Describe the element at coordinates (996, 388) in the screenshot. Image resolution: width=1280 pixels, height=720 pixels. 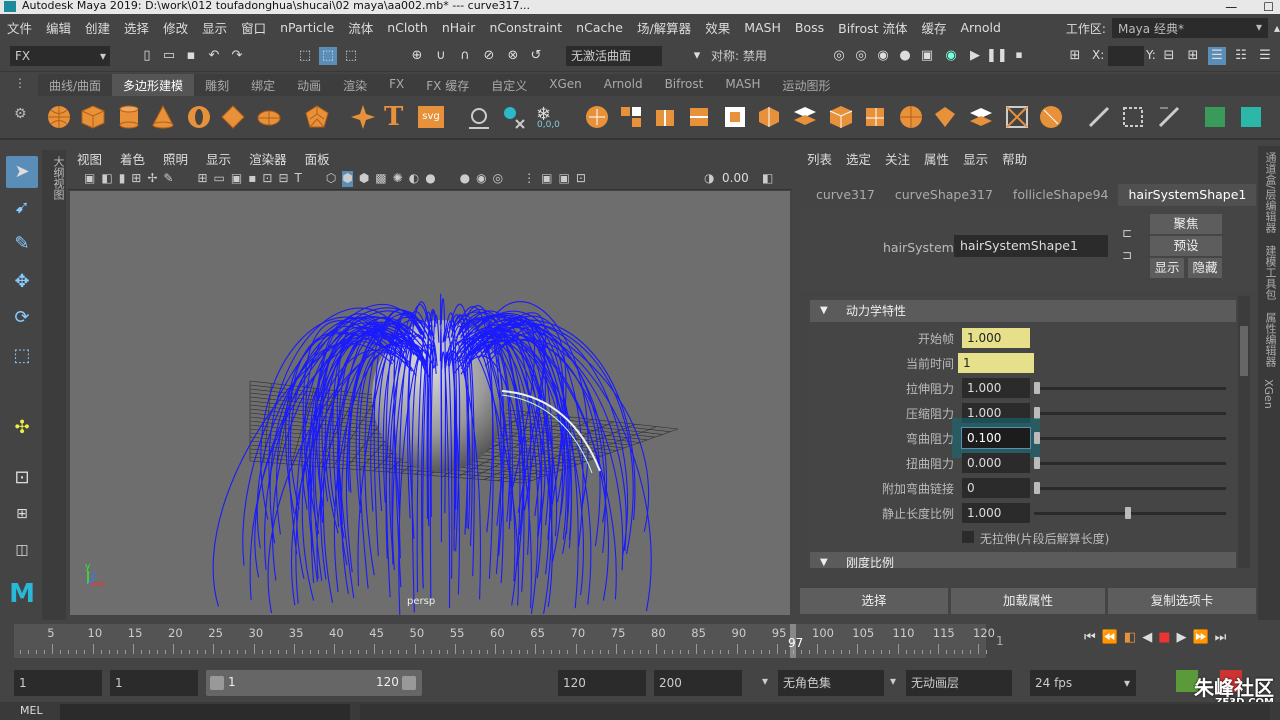
I see `attr-value-field: 1.000` at that location.